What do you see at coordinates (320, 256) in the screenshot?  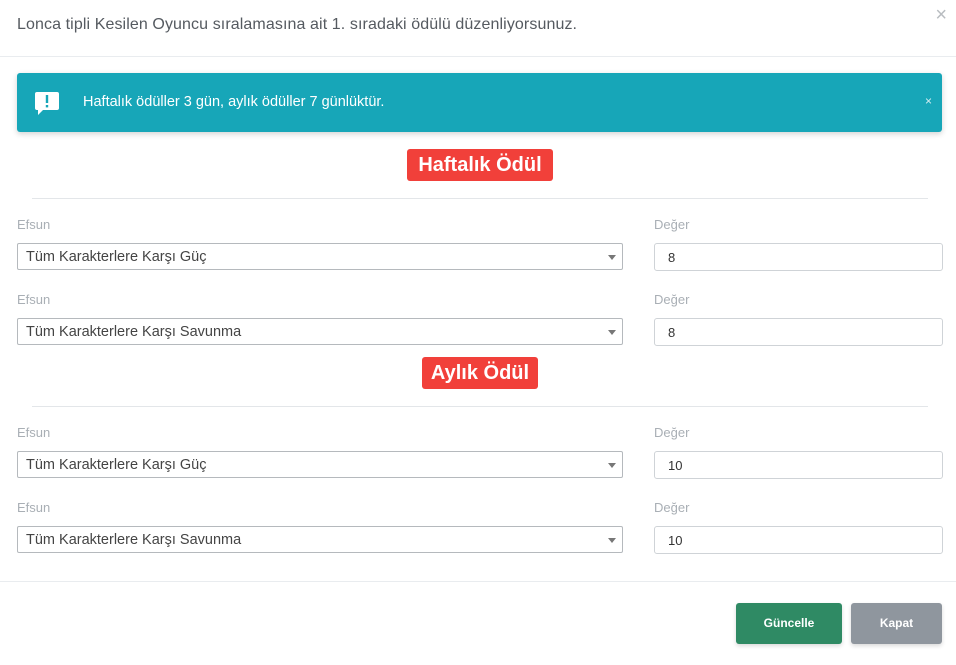 I see `weekly-enchant-select-1: Tüm Karakterlere Karşı Güç` at bounding box center [320, 256].